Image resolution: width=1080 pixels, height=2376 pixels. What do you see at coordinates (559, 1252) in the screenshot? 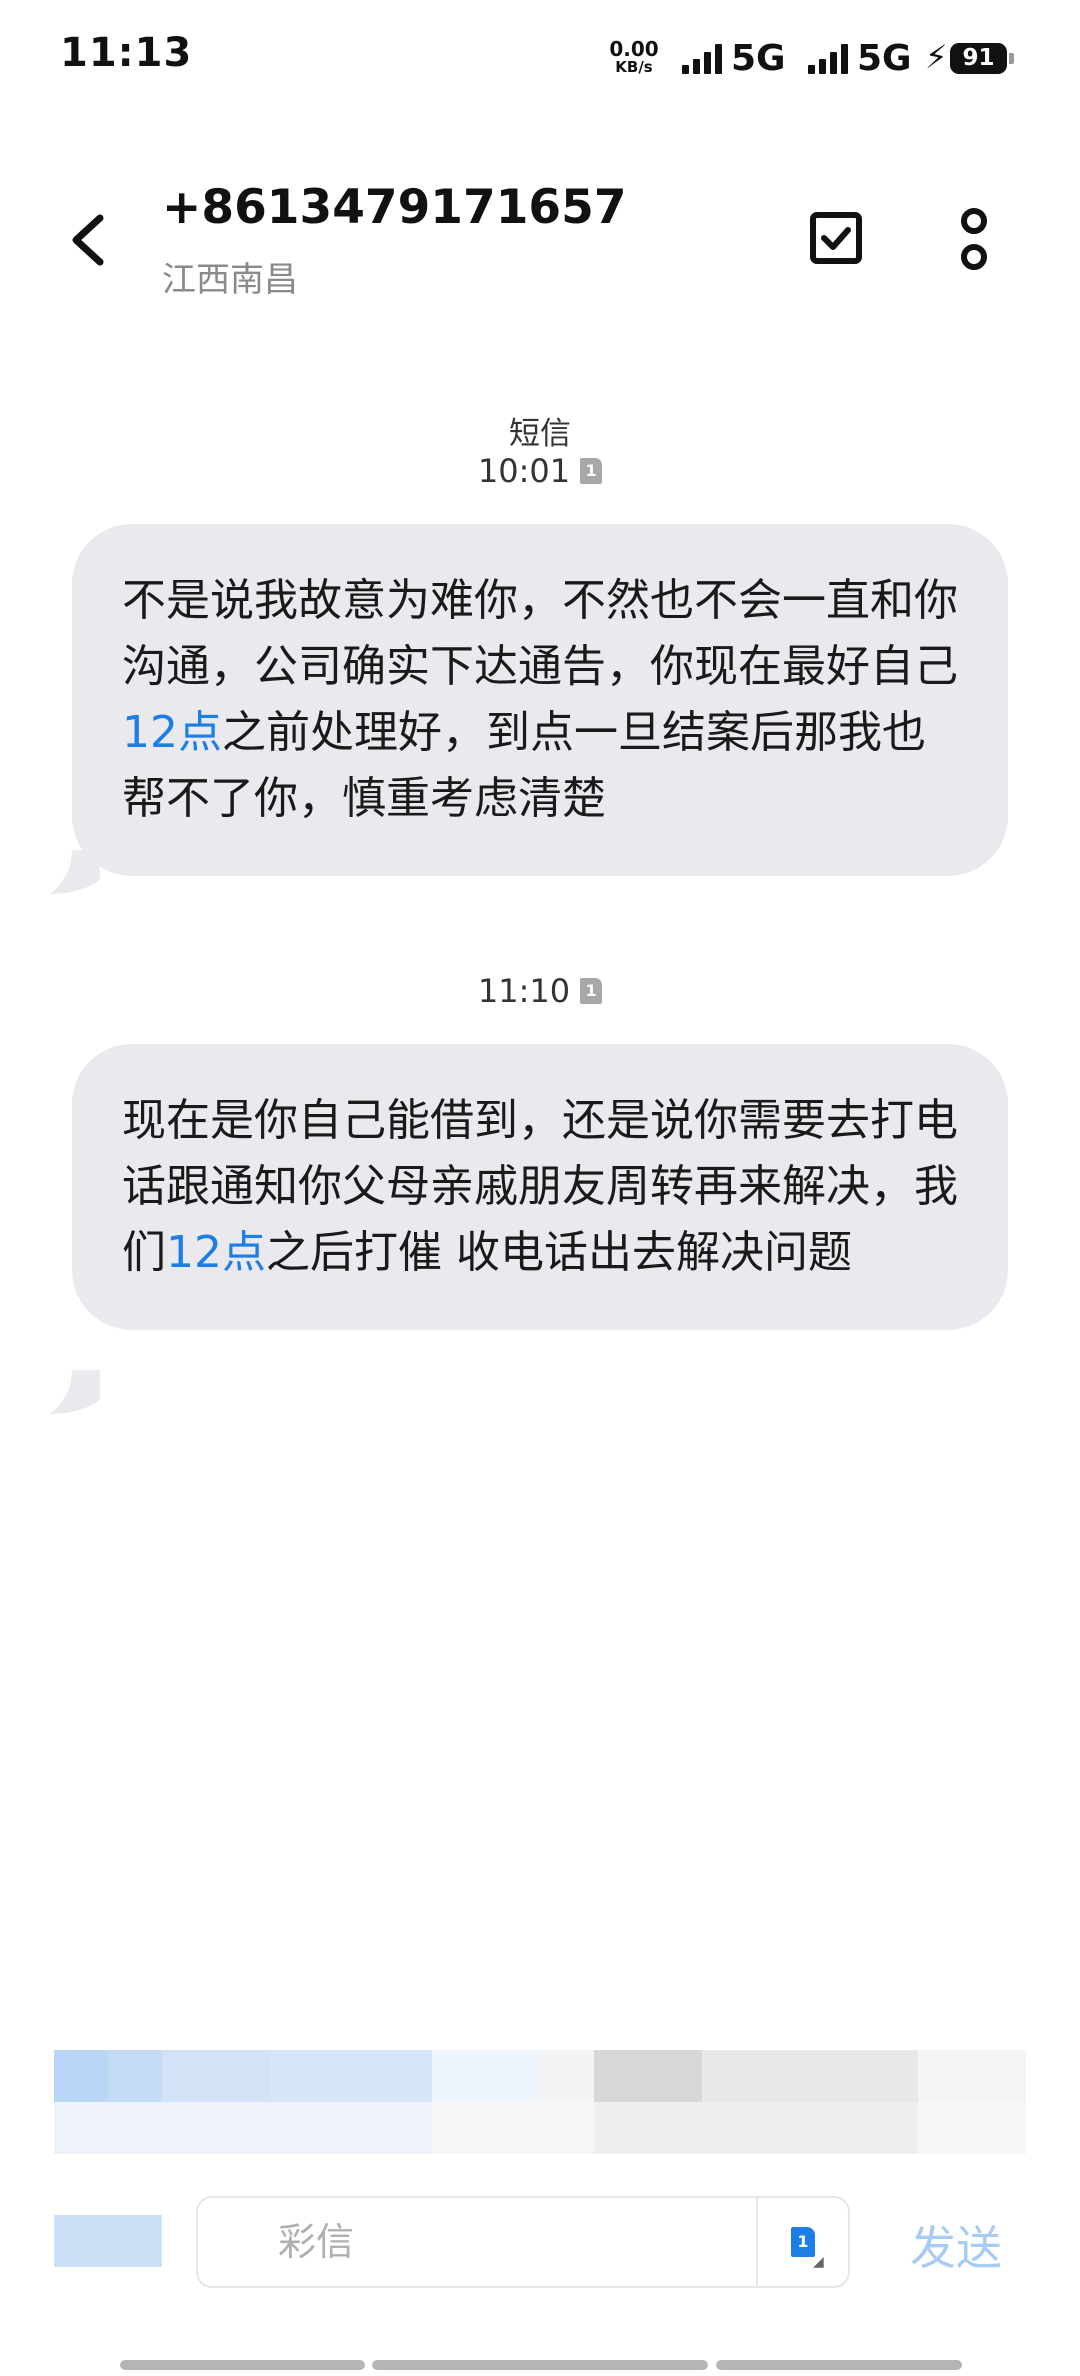
I see `message-text: 之后打催 收电话出去解决问题` at bounding box center [559, 1252].